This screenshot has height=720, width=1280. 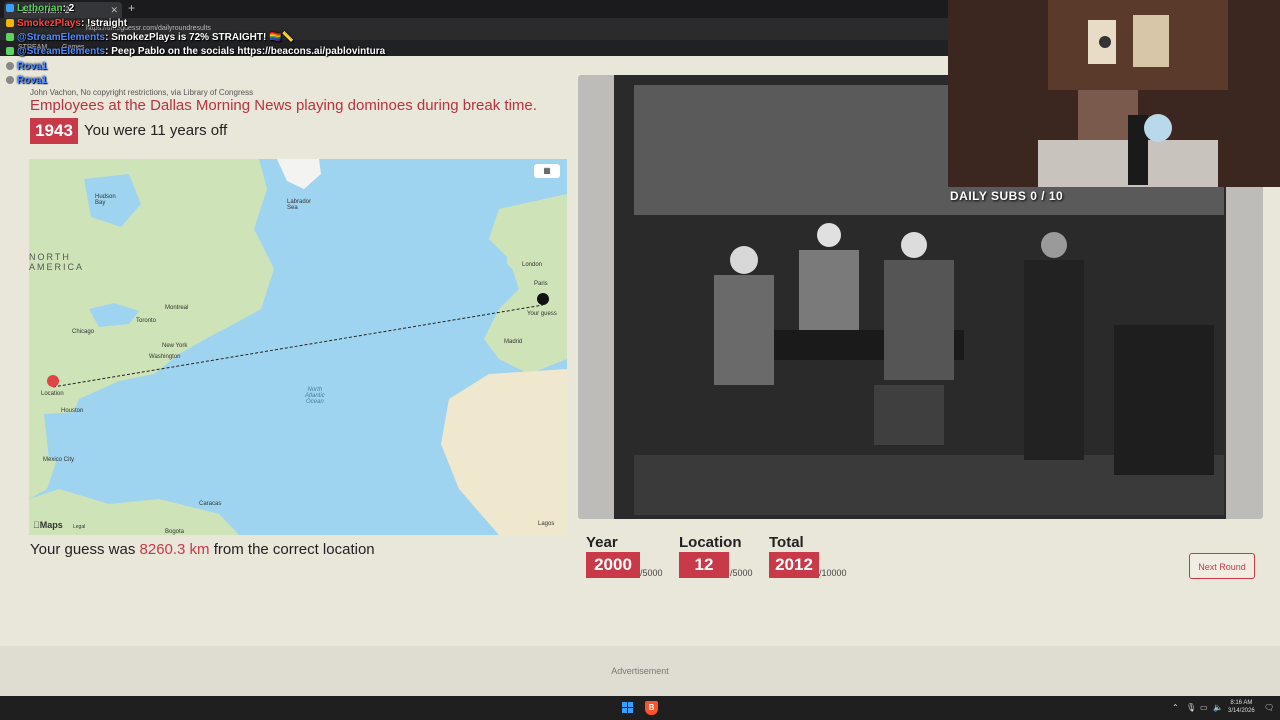 I want to click on map-label-chicago: Chicago, so click(x=83, y=332).